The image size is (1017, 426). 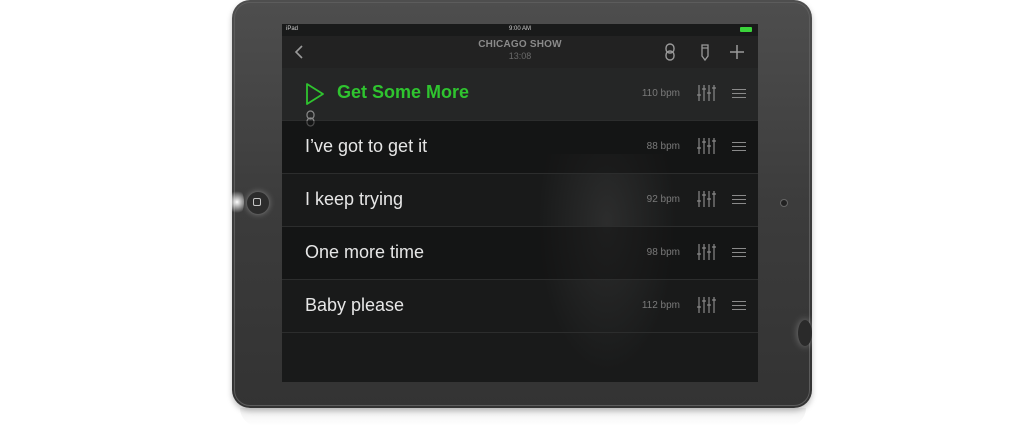 I want to click on side-button, so click(x=805, y=333).